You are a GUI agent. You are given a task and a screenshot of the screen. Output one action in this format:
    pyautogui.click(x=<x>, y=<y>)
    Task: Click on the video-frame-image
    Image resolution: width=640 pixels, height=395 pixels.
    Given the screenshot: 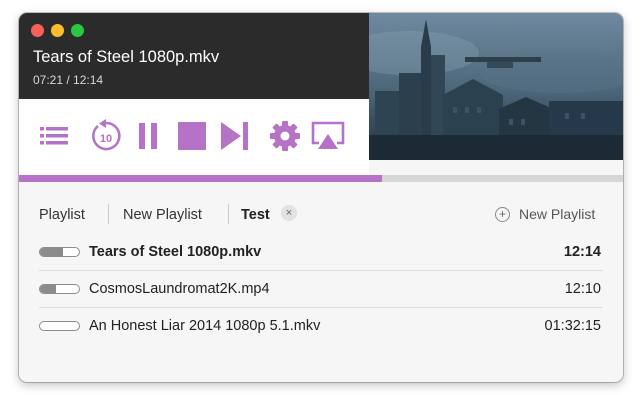 What is the action you would take?
    pyautogui.click(x=496, y=86)
    